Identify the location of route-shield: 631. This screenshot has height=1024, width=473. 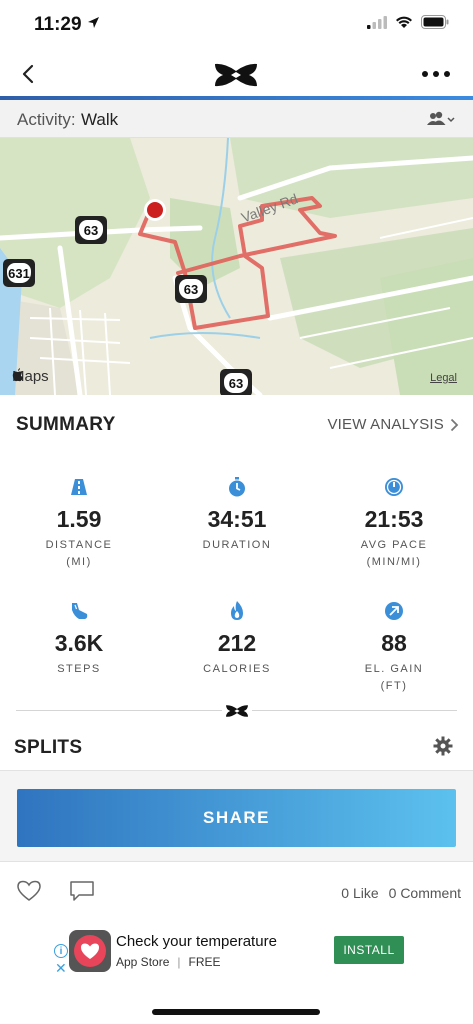
(19, 273).